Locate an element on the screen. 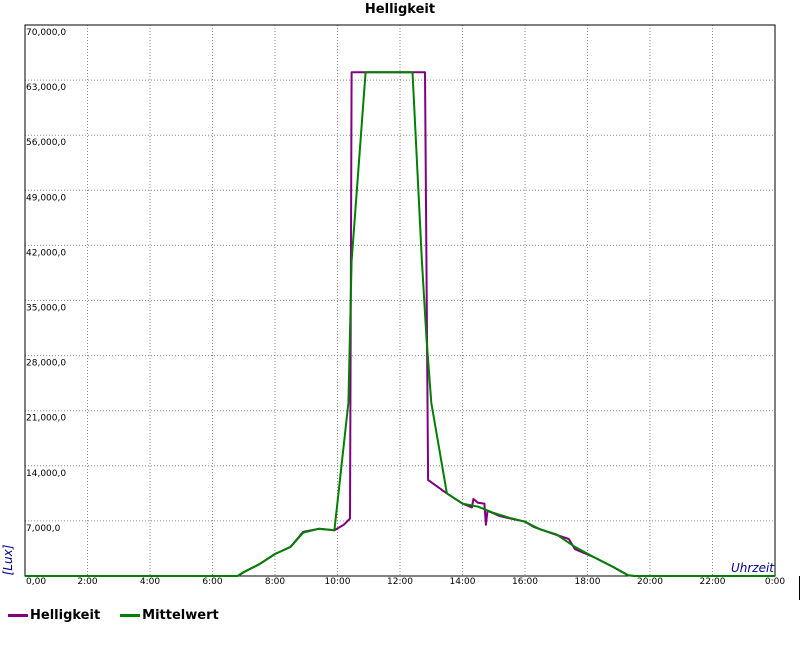 The image size is (800, 650). x-tick-label: 2:00 is located at coordinates (87, 582).